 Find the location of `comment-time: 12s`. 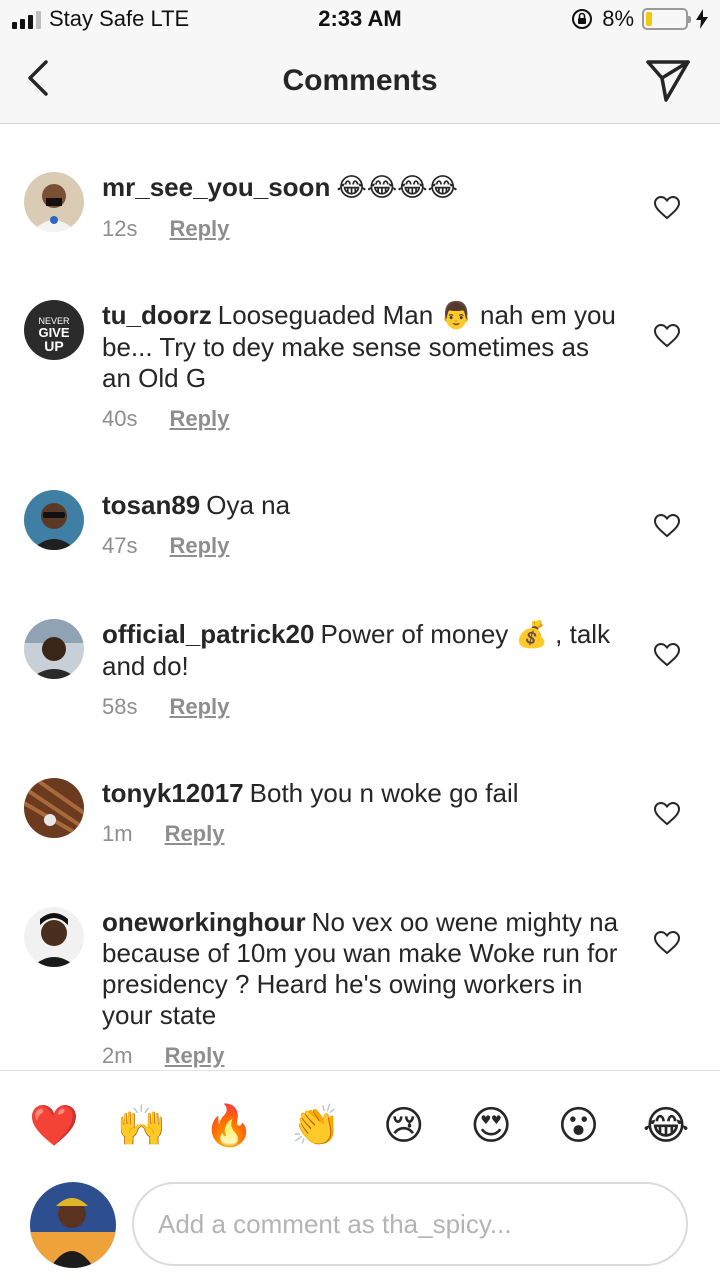

comment-time: 12s is located at coordinates (120, 228).